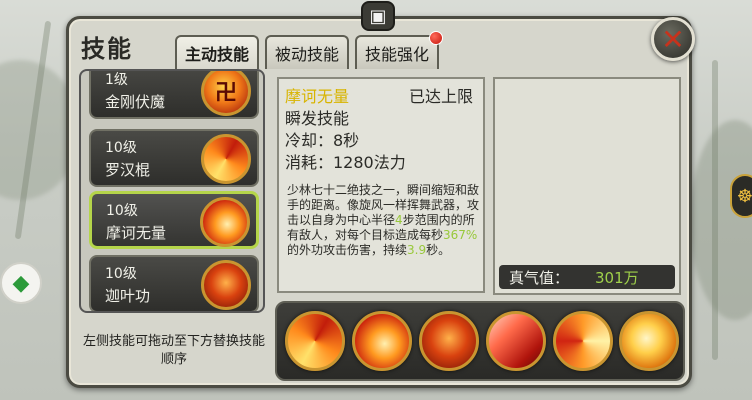  What do you see at coordinates (21, 283) in the screenshot?
I see `wifi-icon: ◆` at bounding box center [21, 283].